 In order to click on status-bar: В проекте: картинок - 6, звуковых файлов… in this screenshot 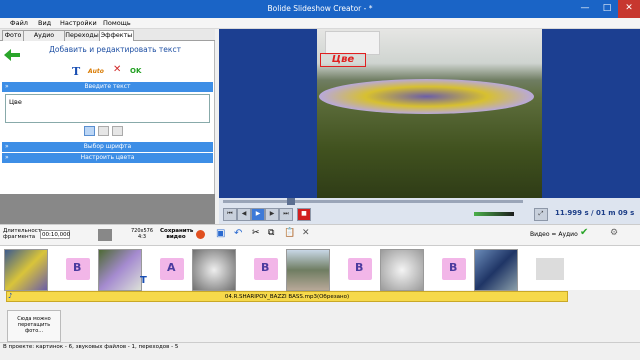, I will do `click(320, 351)`.